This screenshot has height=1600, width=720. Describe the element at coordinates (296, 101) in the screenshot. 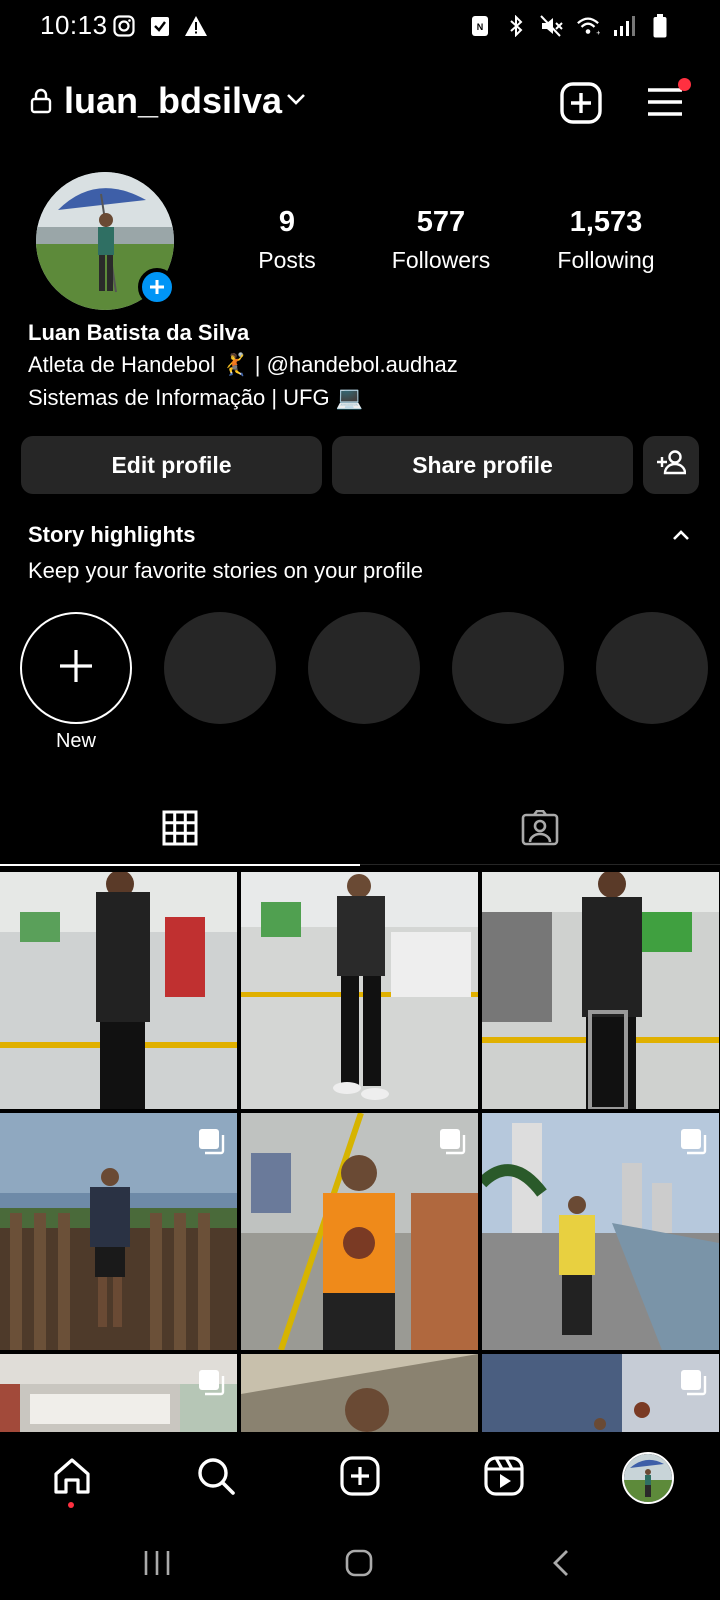

I see `chevron-down-icon` at that location.